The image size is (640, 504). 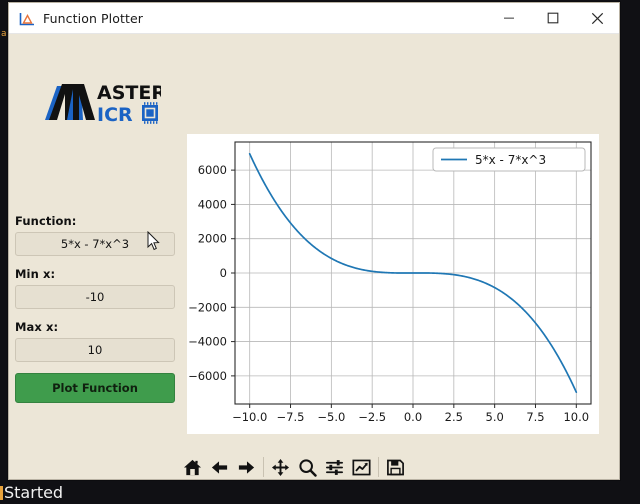 I want to click on minimize-icon, so click(x=509, y=18).